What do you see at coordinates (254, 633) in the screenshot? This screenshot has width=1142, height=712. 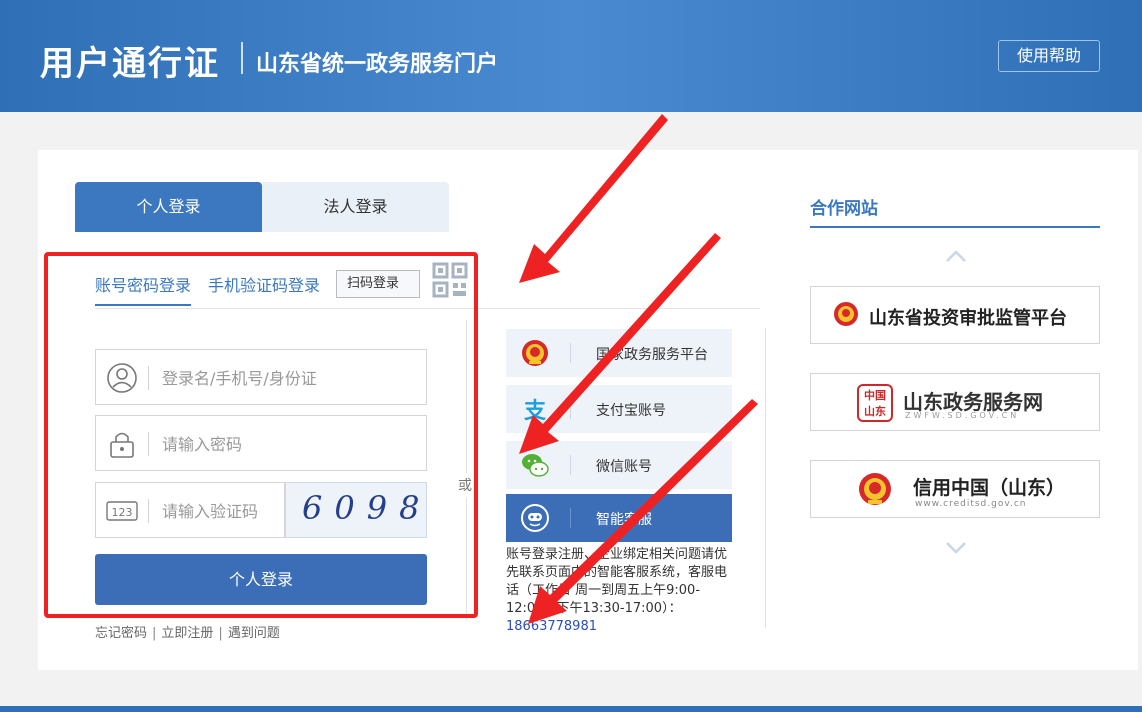 I see `help-problem-link: 遇到问题` at bounding box center [254, 633].